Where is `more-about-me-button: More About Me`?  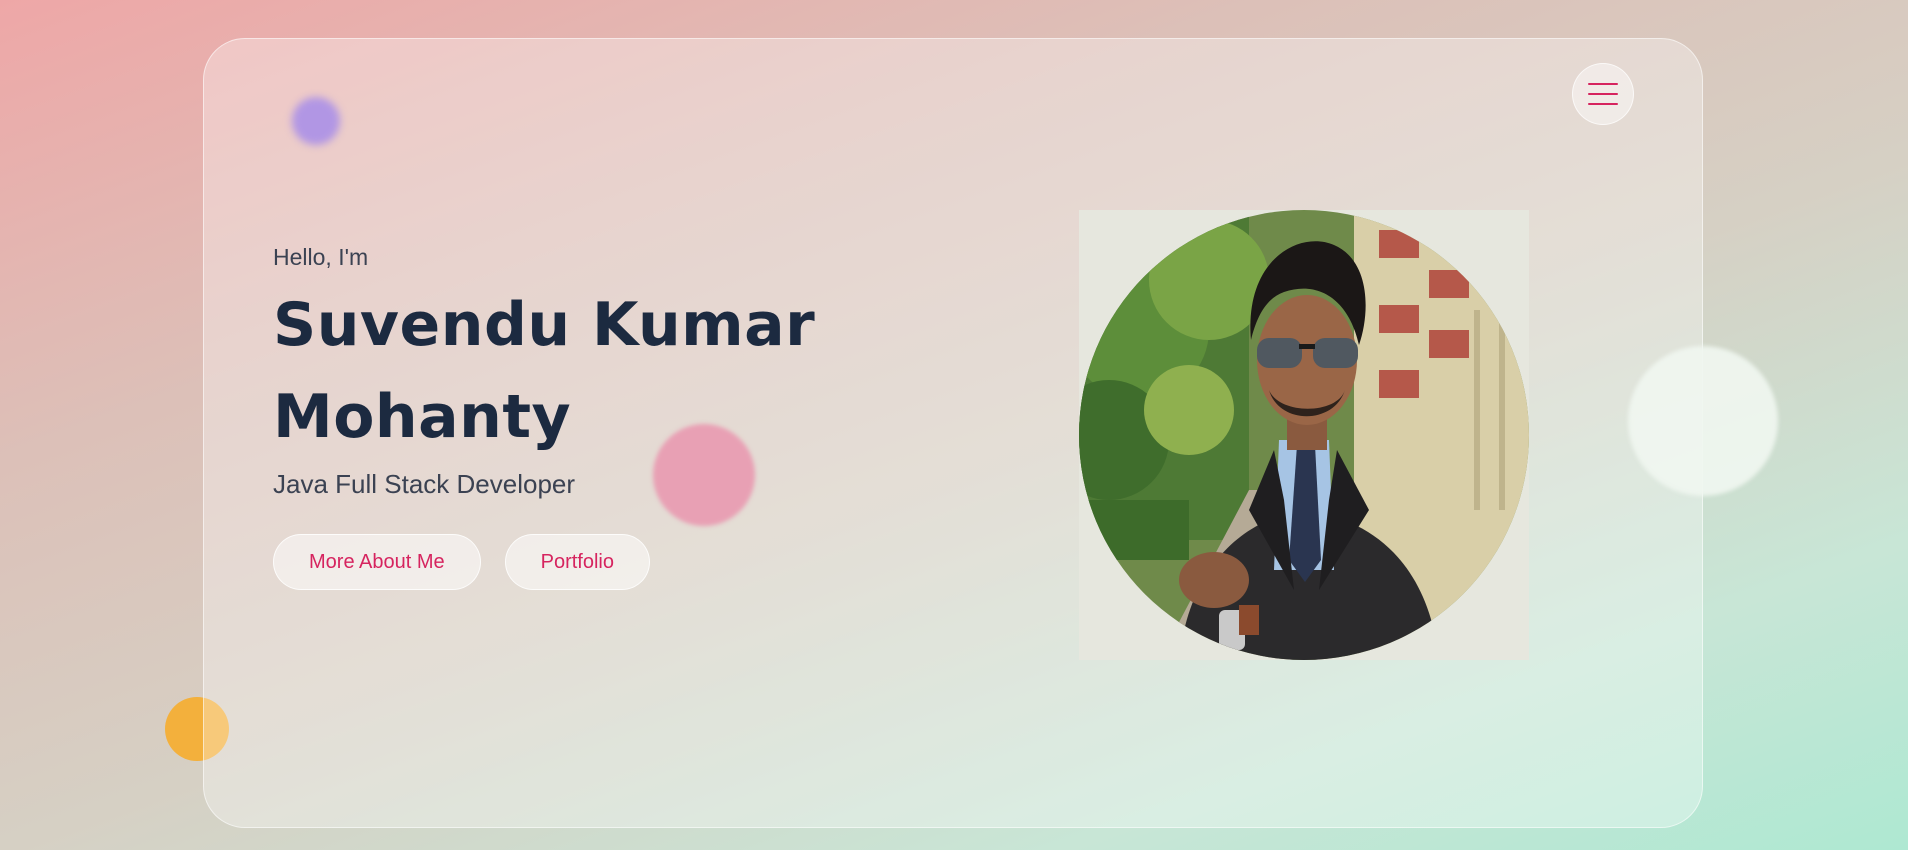 more-about-me-button: More About Me is located at coordinates (377, 562).